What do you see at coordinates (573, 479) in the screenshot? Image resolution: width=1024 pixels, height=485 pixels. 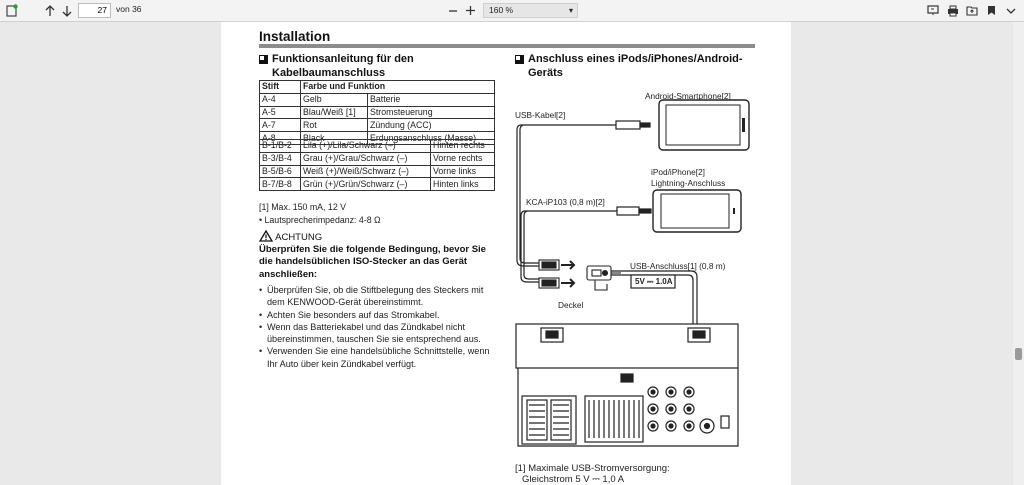 I see `footnote-right-2: Gleichstrom 5 V ⎓ 1,0 A` at bounding box center [573, 479].